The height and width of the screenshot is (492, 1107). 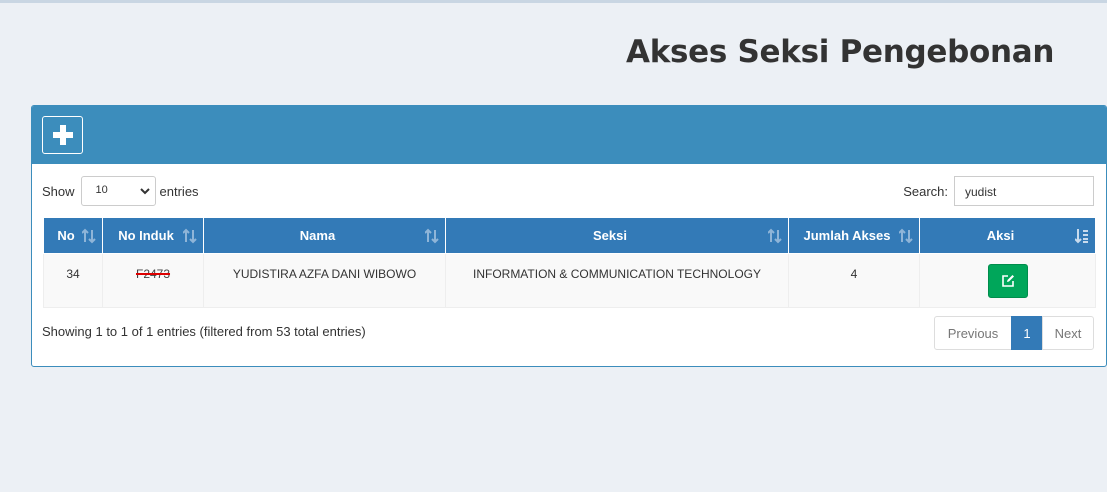 I want to click on entries-label: entries, so click(x=179, y=191).